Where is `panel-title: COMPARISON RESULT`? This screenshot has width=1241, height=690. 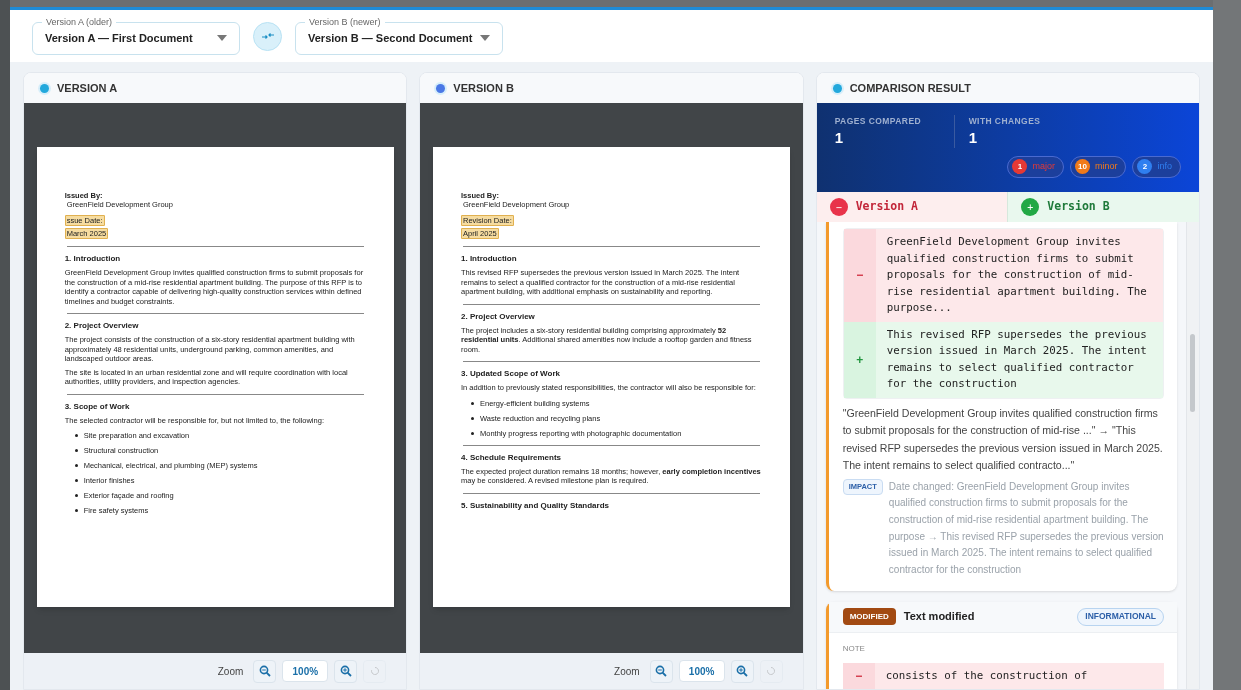 panel-title: COMPARISON RESULT is located at coordinates (910, 88).